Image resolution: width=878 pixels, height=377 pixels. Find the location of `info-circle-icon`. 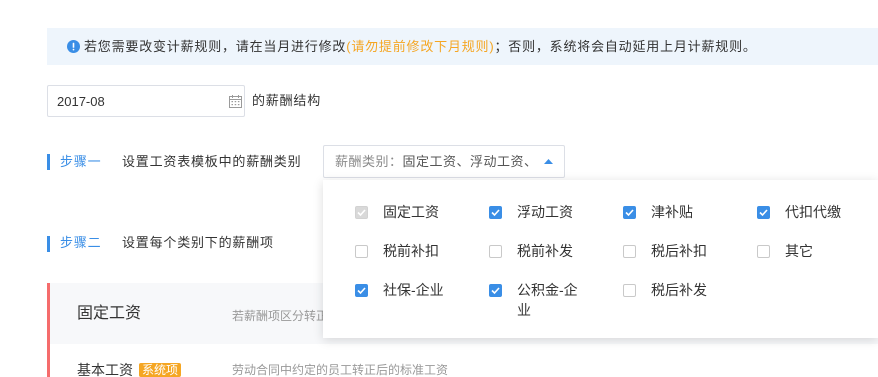

info-circle-icon is located at coordinates (73, 46).